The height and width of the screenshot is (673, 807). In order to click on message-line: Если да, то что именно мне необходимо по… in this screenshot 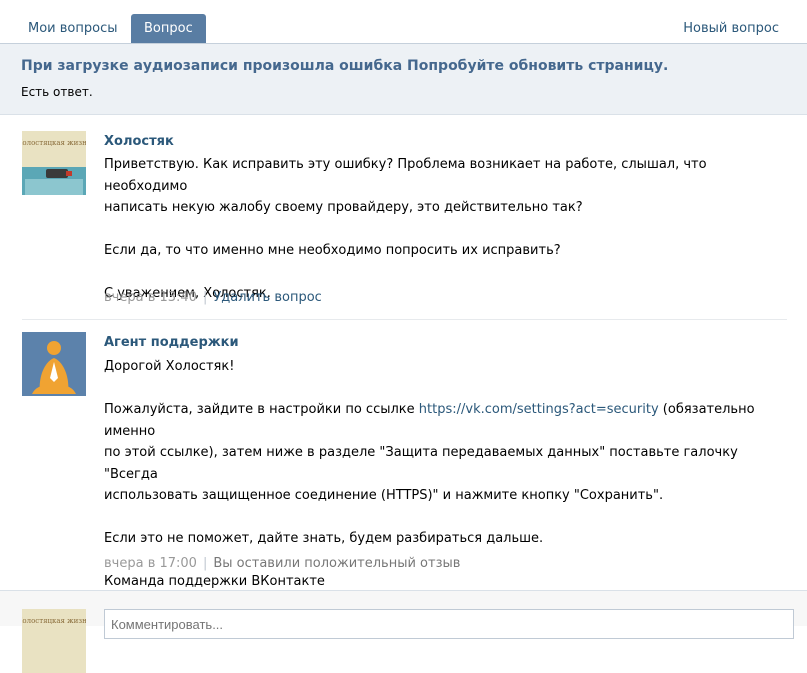, I will do `click(332, 250)`.